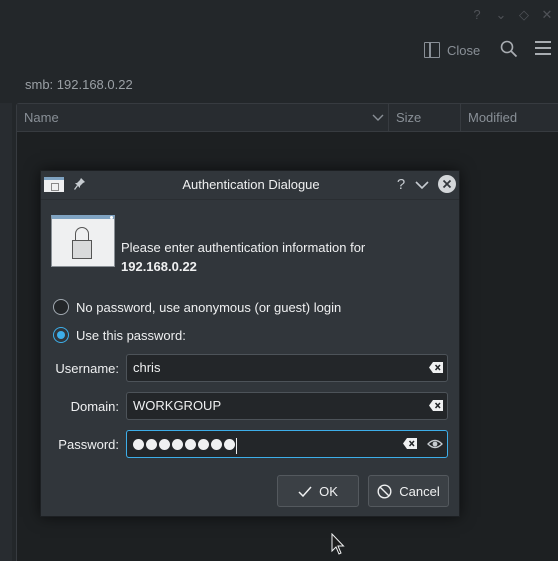  I want to click on dialog-titlebar: Authentication Dialogue ?, so click(250, 185).